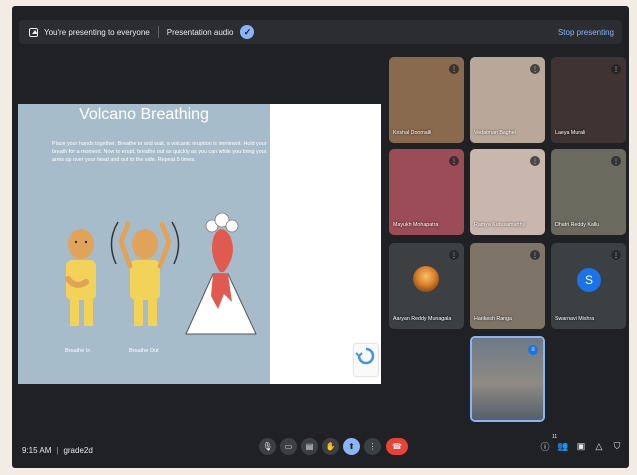  I want to click on chat-icon: ▣, so click(581, 446).